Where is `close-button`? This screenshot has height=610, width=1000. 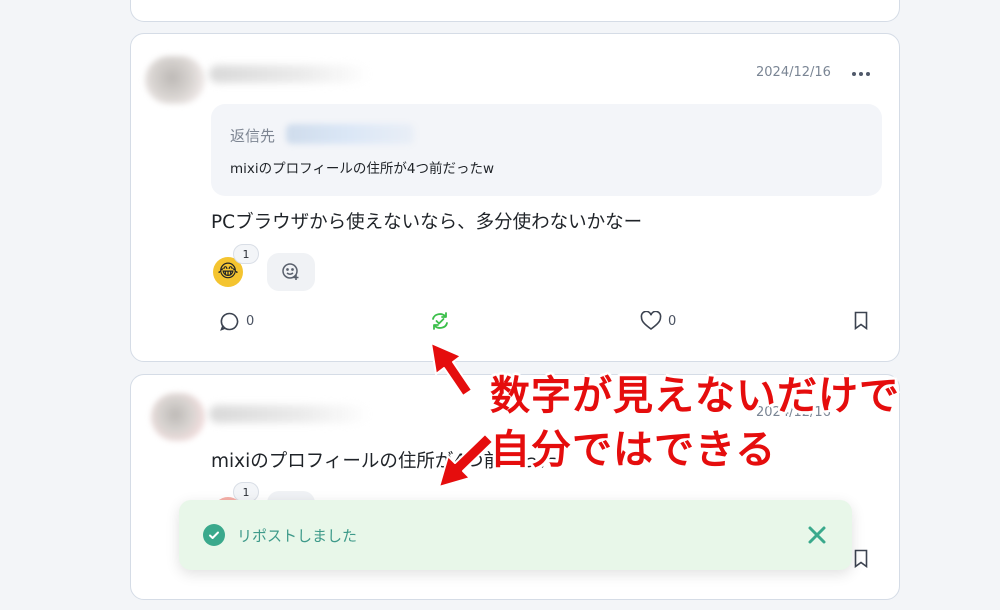 close-button is located at coordinates (817, 535).